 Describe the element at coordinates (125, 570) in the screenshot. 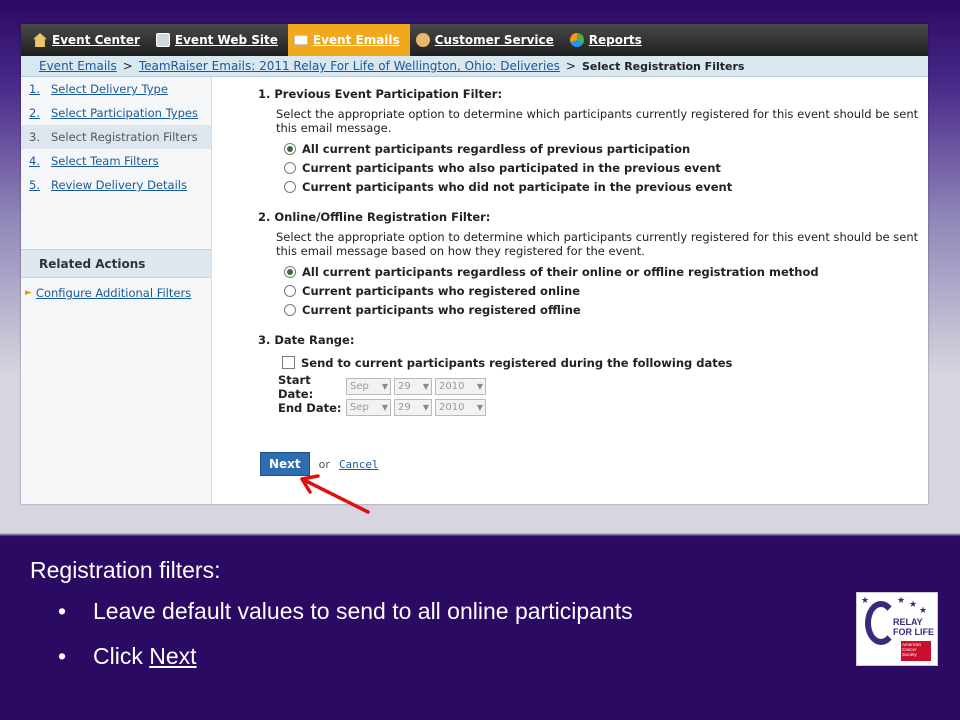

I see `caption-title: Registration filters:` at that location.